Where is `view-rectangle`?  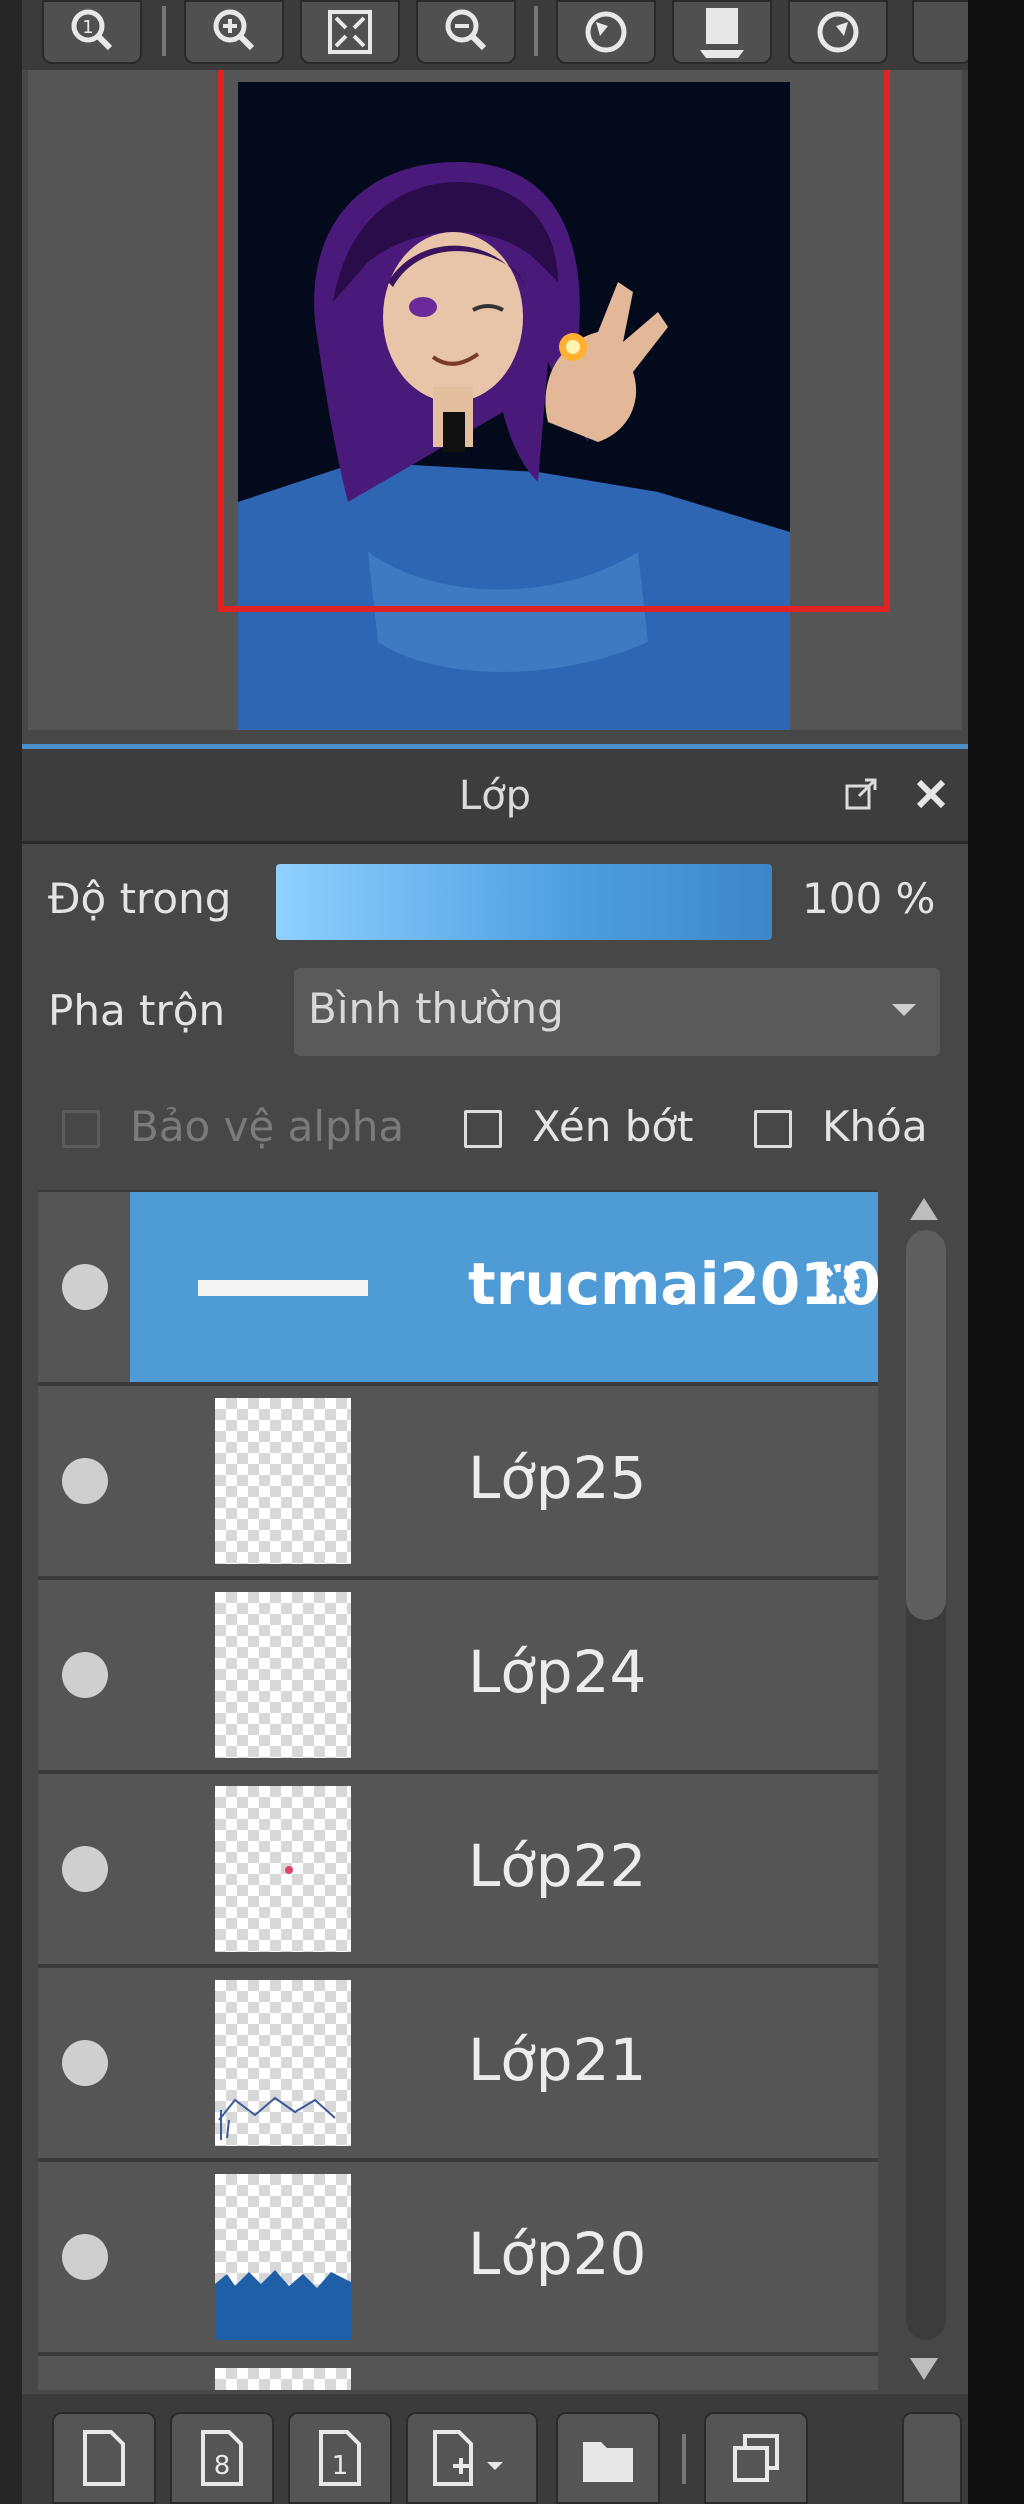
view-rectangle is located at coordinates (554, 341).